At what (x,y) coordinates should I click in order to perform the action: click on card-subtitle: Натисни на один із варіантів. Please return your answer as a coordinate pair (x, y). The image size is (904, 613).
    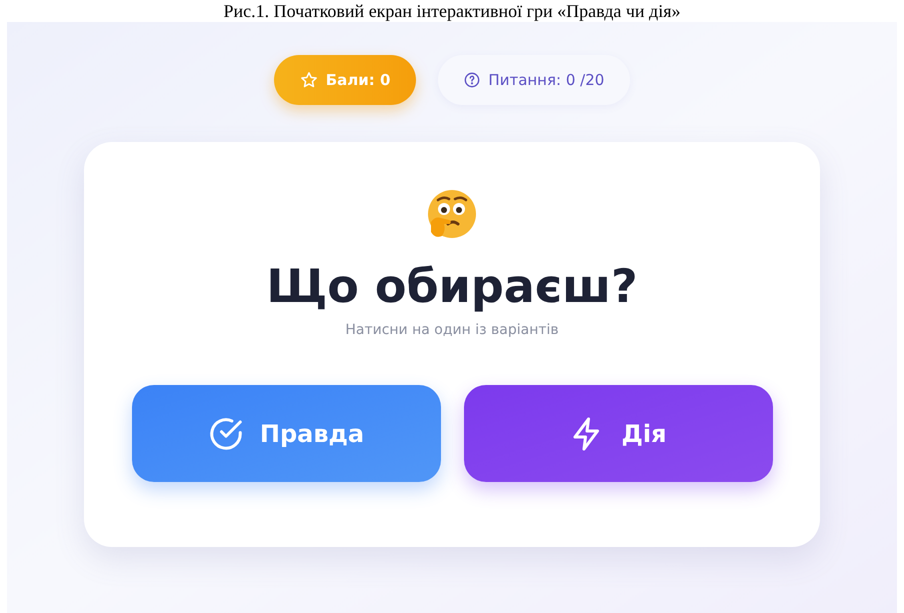
    Looking at the image, I should click on (452, 330).